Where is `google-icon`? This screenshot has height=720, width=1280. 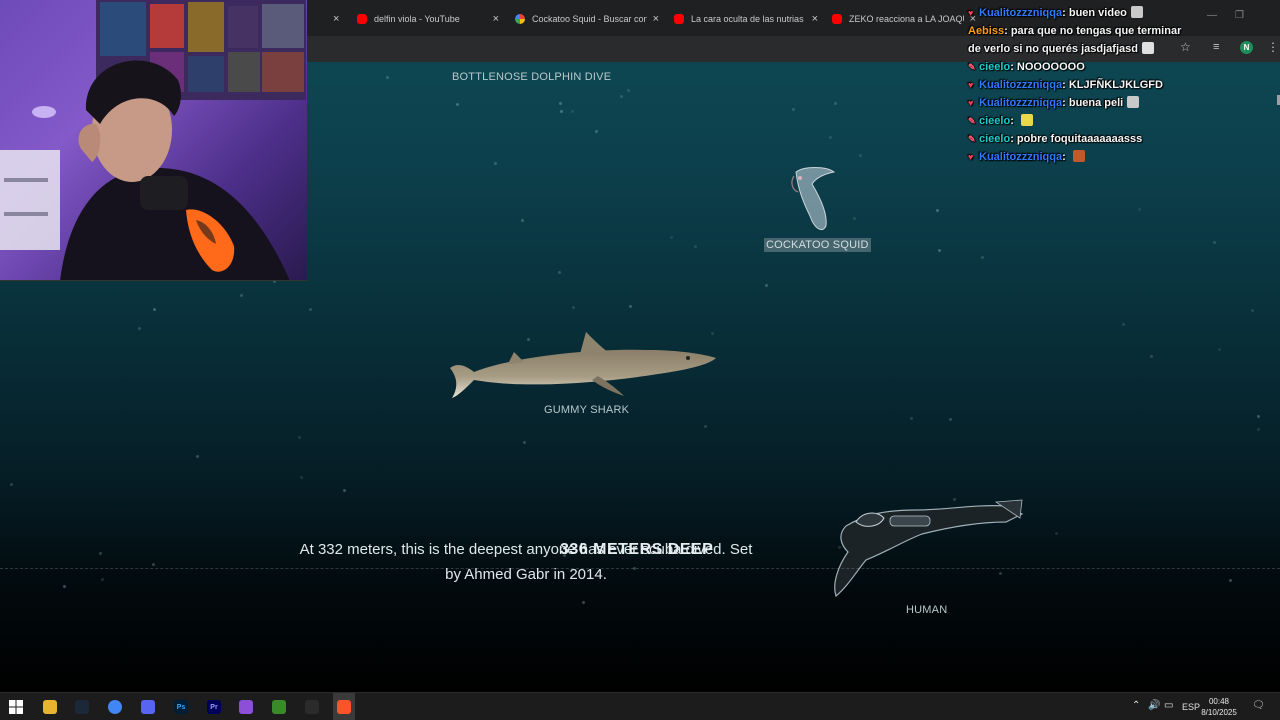 google-icon is located at coordinates (520, 19).